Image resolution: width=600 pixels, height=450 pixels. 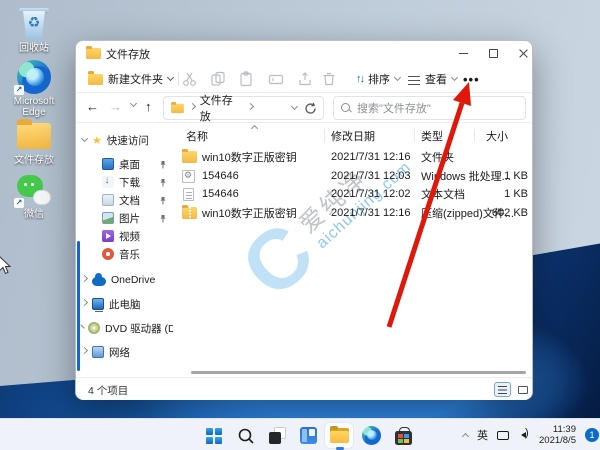 What do you see at coordinates (243, 109) in the screenshot?
I see `breadcrumb: 文件存放` at bounding box center [243, 109].